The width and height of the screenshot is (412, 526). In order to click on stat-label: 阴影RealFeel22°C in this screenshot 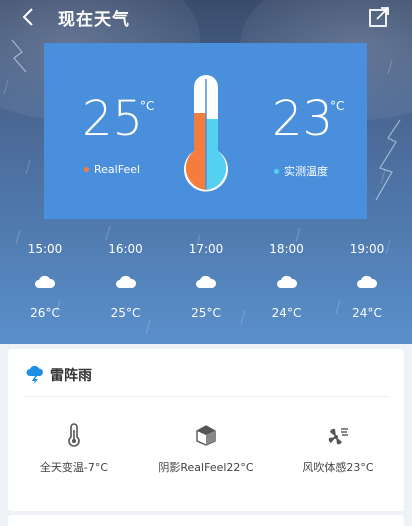, I will do `click(206, 467)`.